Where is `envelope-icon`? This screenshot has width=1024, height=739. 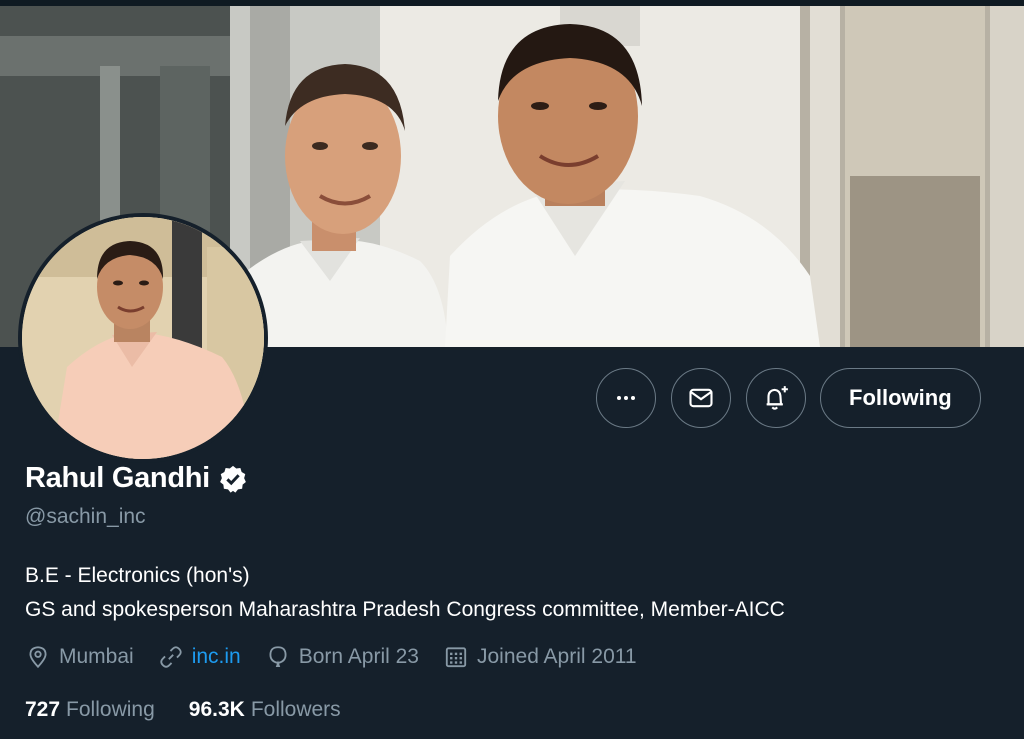 envelope-icon is located at coordinates (701, 398).